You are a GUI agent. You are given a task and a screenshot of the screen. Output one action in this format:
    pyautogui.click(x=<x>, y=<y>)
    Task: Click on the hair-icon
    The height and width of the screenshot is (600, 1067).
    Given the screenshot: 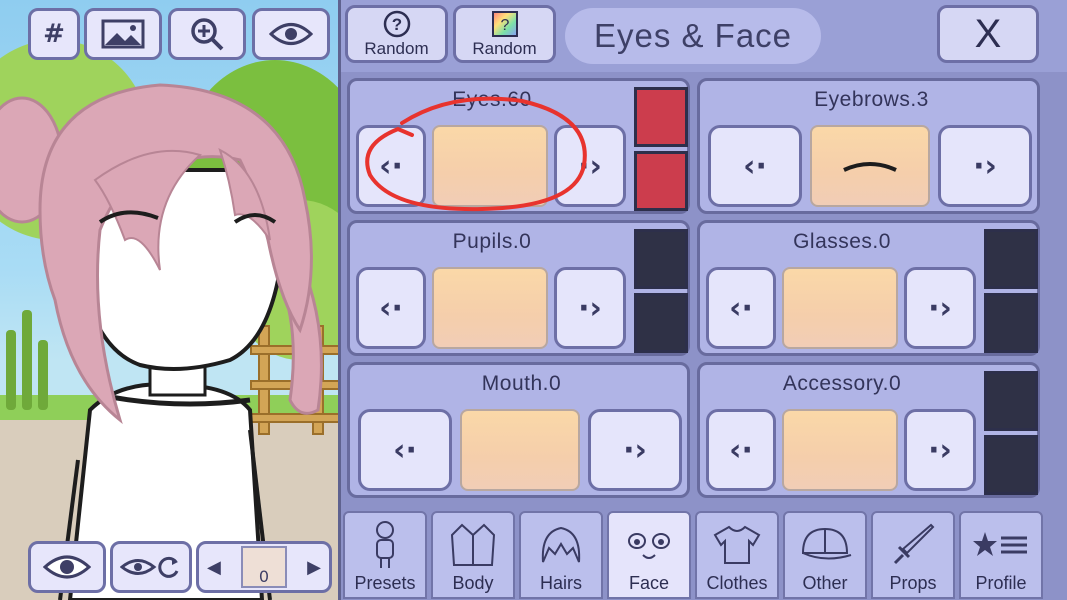 What is the action you would take?
    pyautogui.click(x=561, y=545)
    